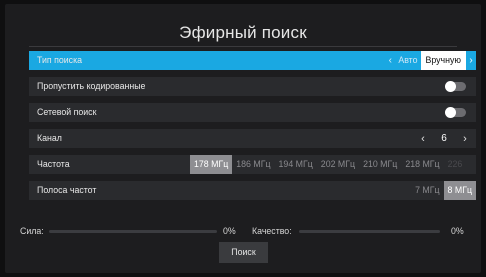 The height and width of the screenshot is (277, 486). I want to click on bandwidth-option: 8 МГц, so click(459, 190).